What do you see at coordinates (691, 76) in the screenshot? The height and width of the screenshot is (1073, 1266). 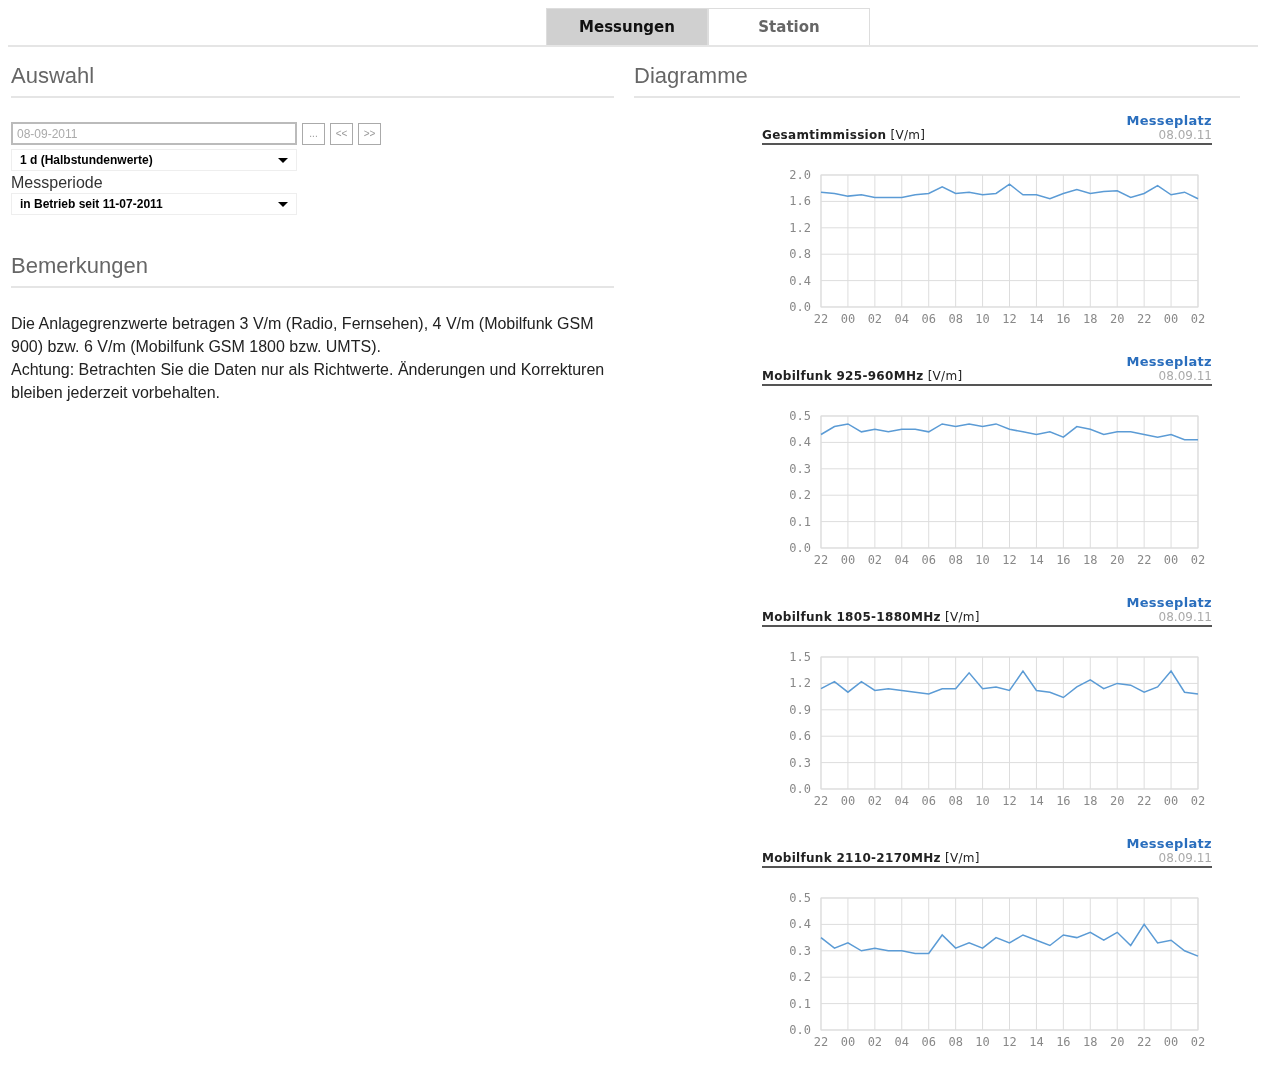 I see `section-heading: Diagramme` at bounding box center [691, 76].